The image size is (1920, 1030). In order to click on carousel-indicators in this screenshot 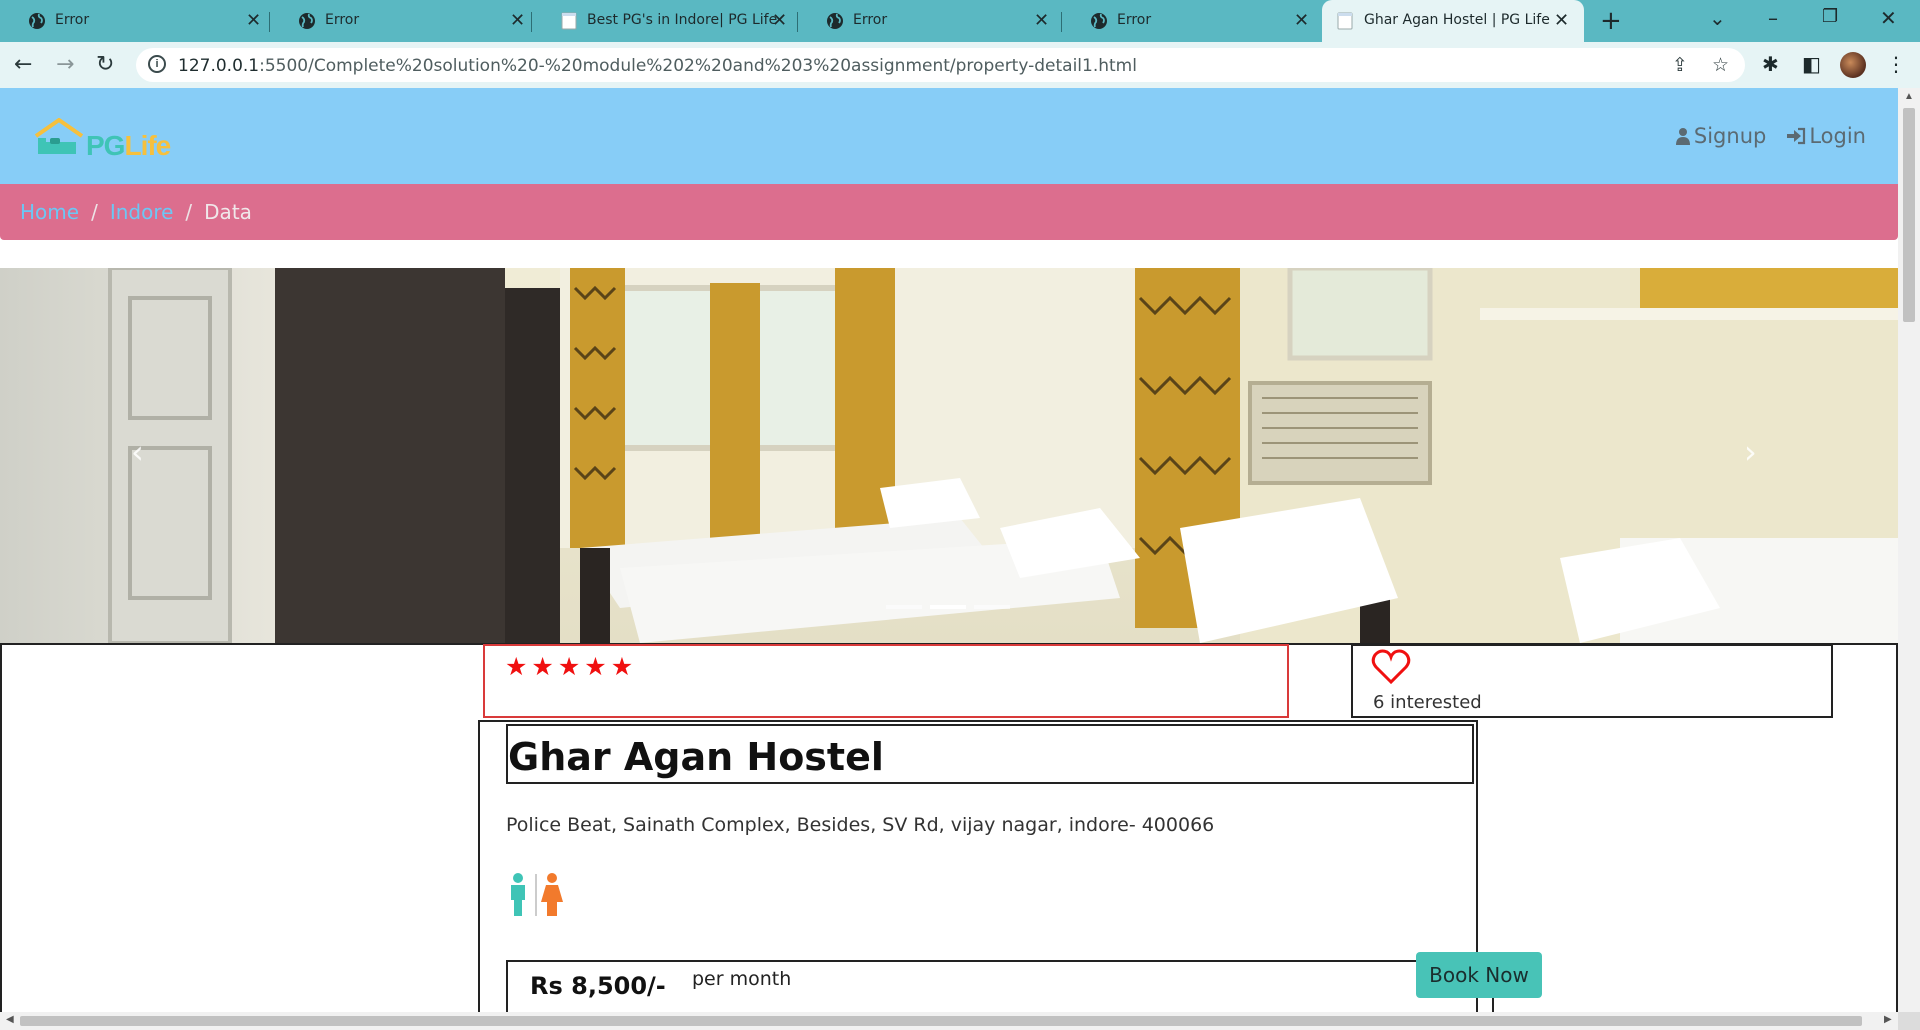, I will do `click(948, 607)`.